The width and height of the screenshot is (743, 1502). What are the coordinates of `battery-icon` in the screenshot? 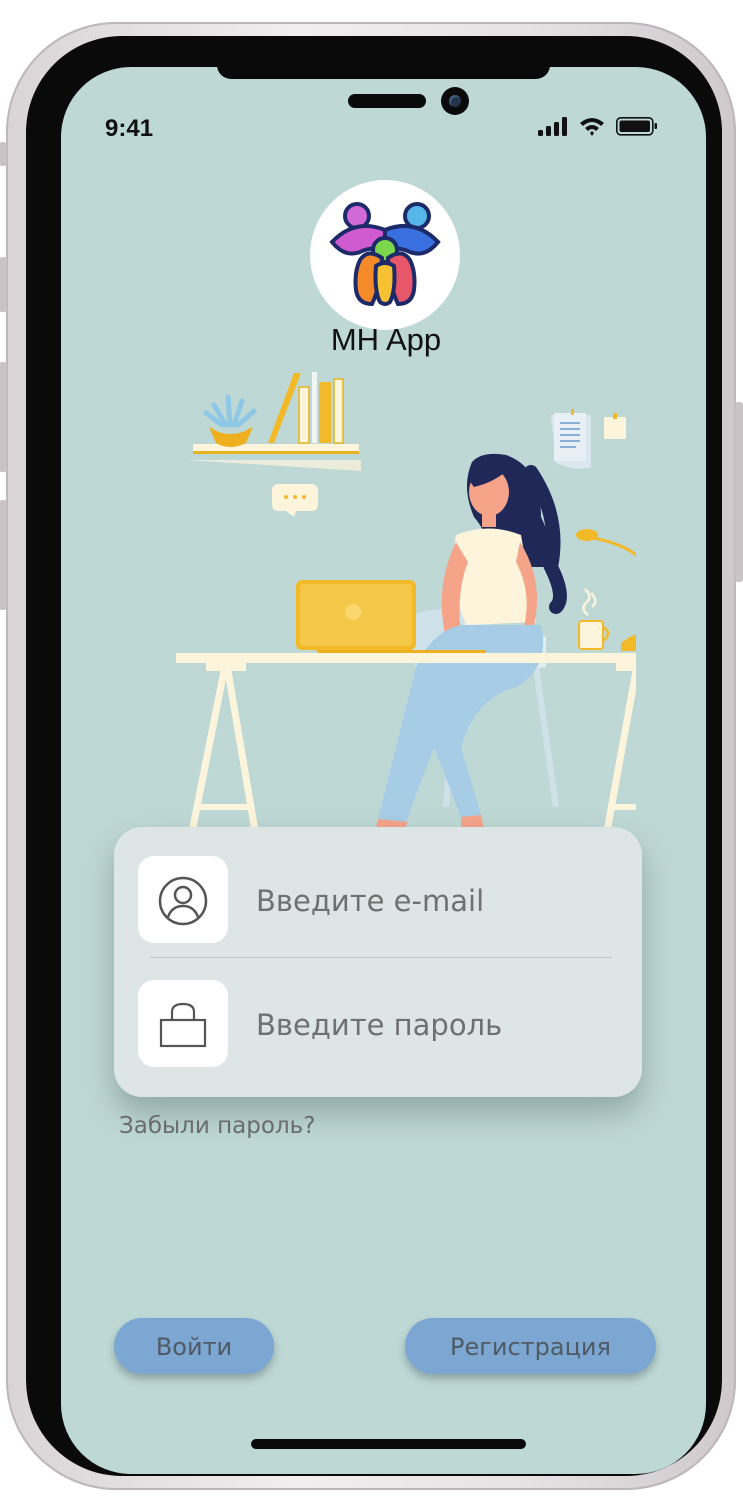 It's located at (636, 126).